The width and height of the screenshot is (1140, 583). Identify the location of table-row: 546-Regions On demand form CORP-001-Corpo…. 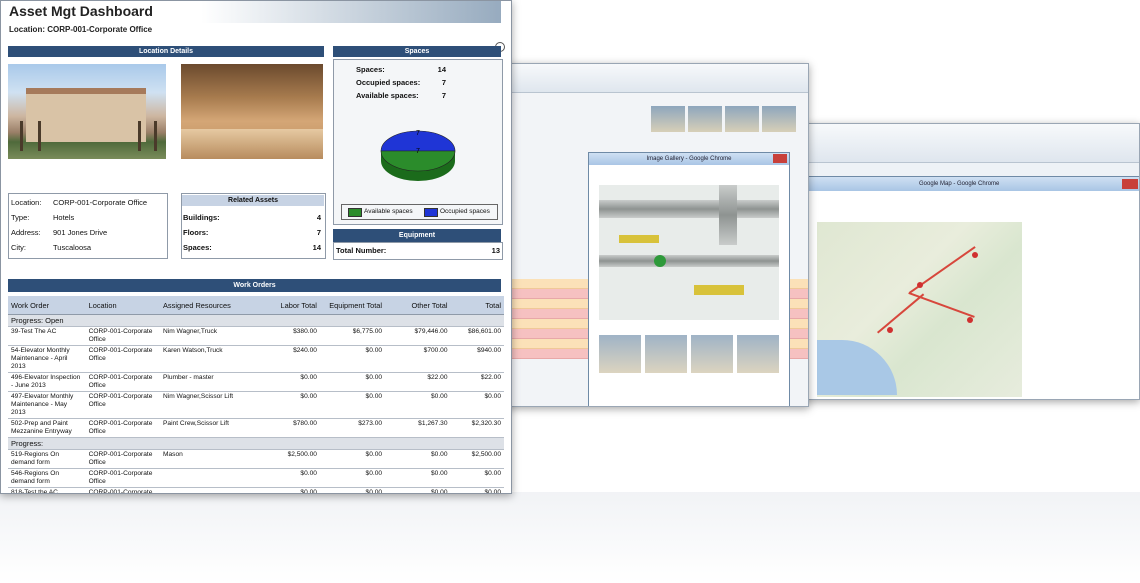
(256, 478).